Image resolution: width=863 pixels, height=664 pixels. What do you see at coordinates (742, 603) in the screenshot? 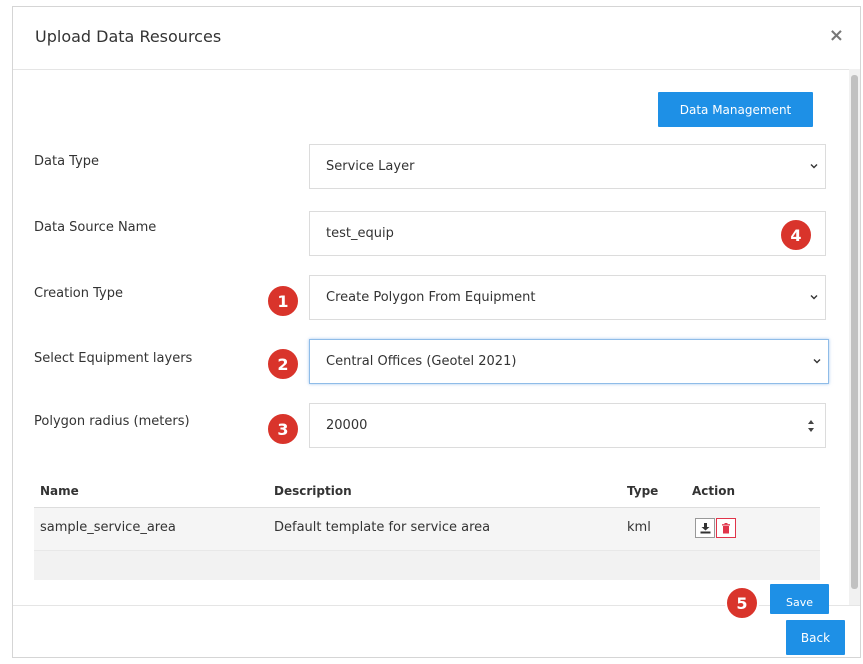
I see `step-badge-5: 5` at bounding box center [742, 603].